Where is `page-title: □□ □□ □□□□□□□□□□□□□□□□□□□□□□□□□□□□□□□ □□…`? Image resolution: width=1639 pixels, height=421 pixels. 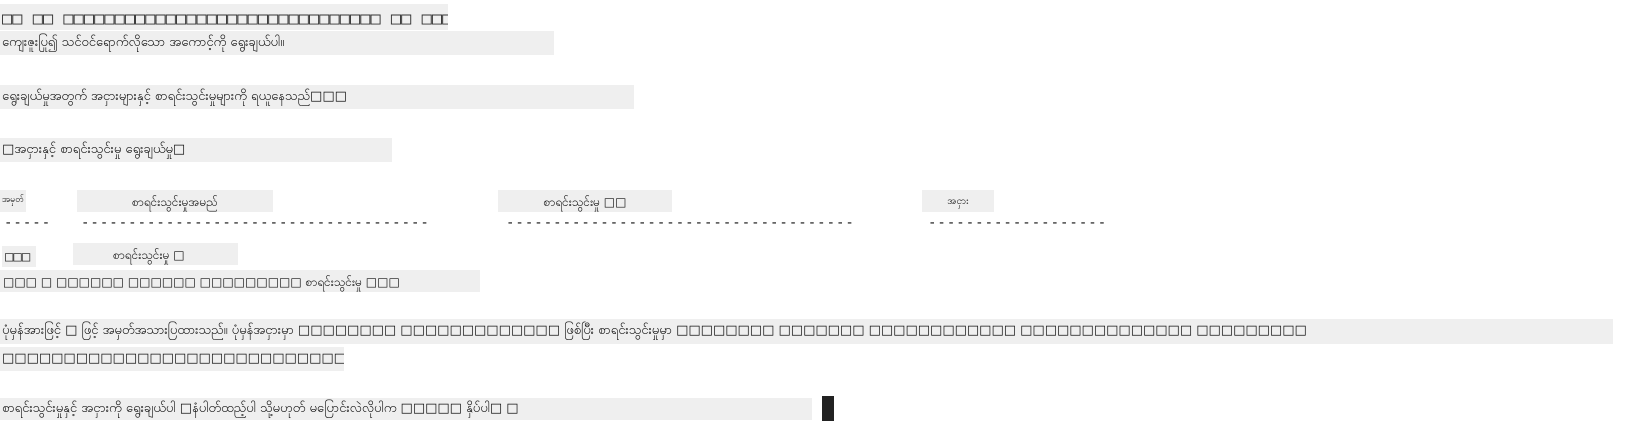
page-title: □□ □□ □□□□□□□□□□□□□□□□□□□□□□□□□□□□□□□ □□… is located at coordinates (224, 17).